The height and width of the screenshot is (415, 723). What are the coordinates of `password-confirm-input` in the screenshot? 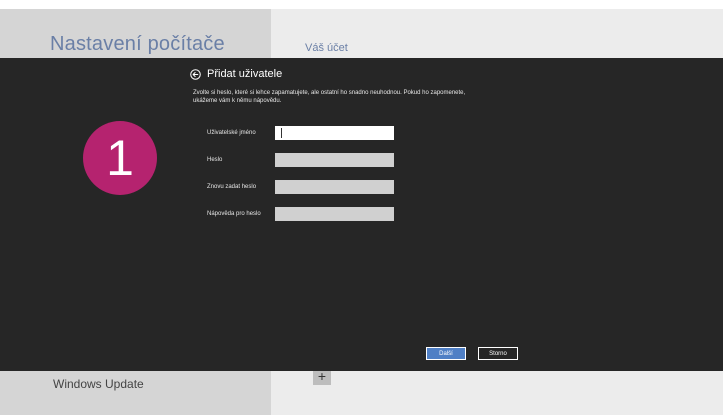 It's located at (334, 187).